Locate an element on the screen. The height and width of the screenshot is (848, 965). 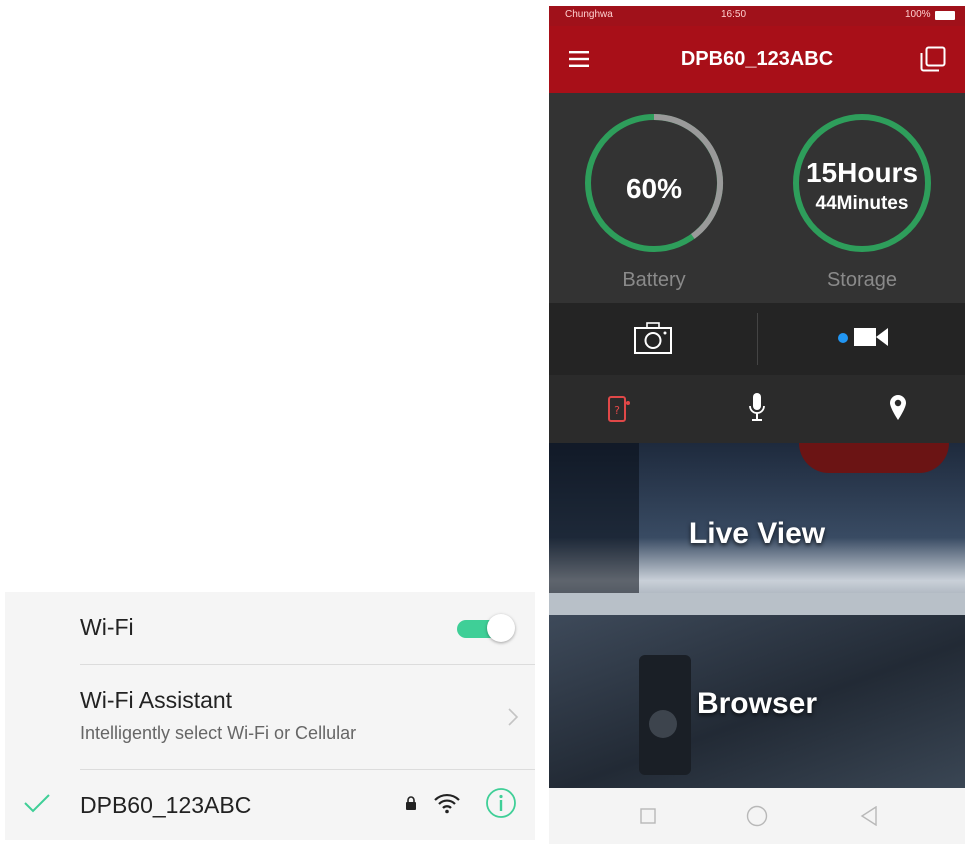
selected-indicator-dot is located at coordinates (843, 338).